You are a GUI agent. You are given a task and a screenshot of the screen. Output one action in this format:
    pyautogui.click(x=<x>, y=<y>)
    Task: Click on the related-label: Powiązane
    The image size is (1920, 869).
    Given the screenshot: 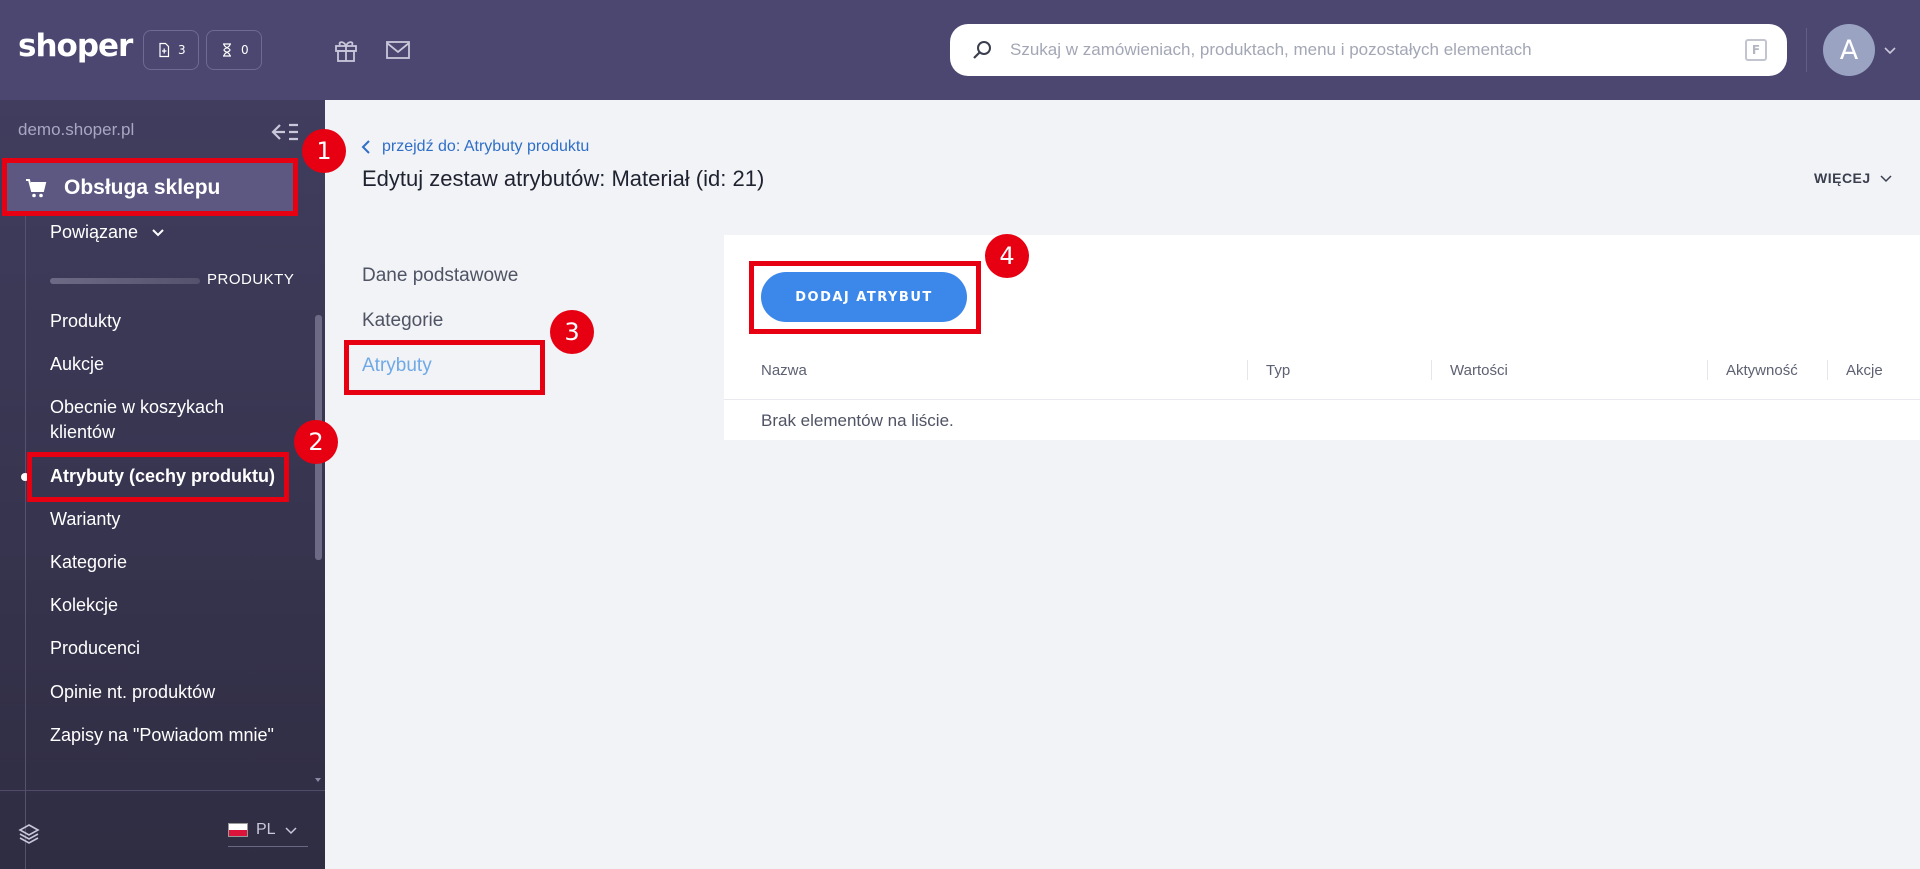 What is the action you would take?
    pyautogui.click(x=94, y=232)
    